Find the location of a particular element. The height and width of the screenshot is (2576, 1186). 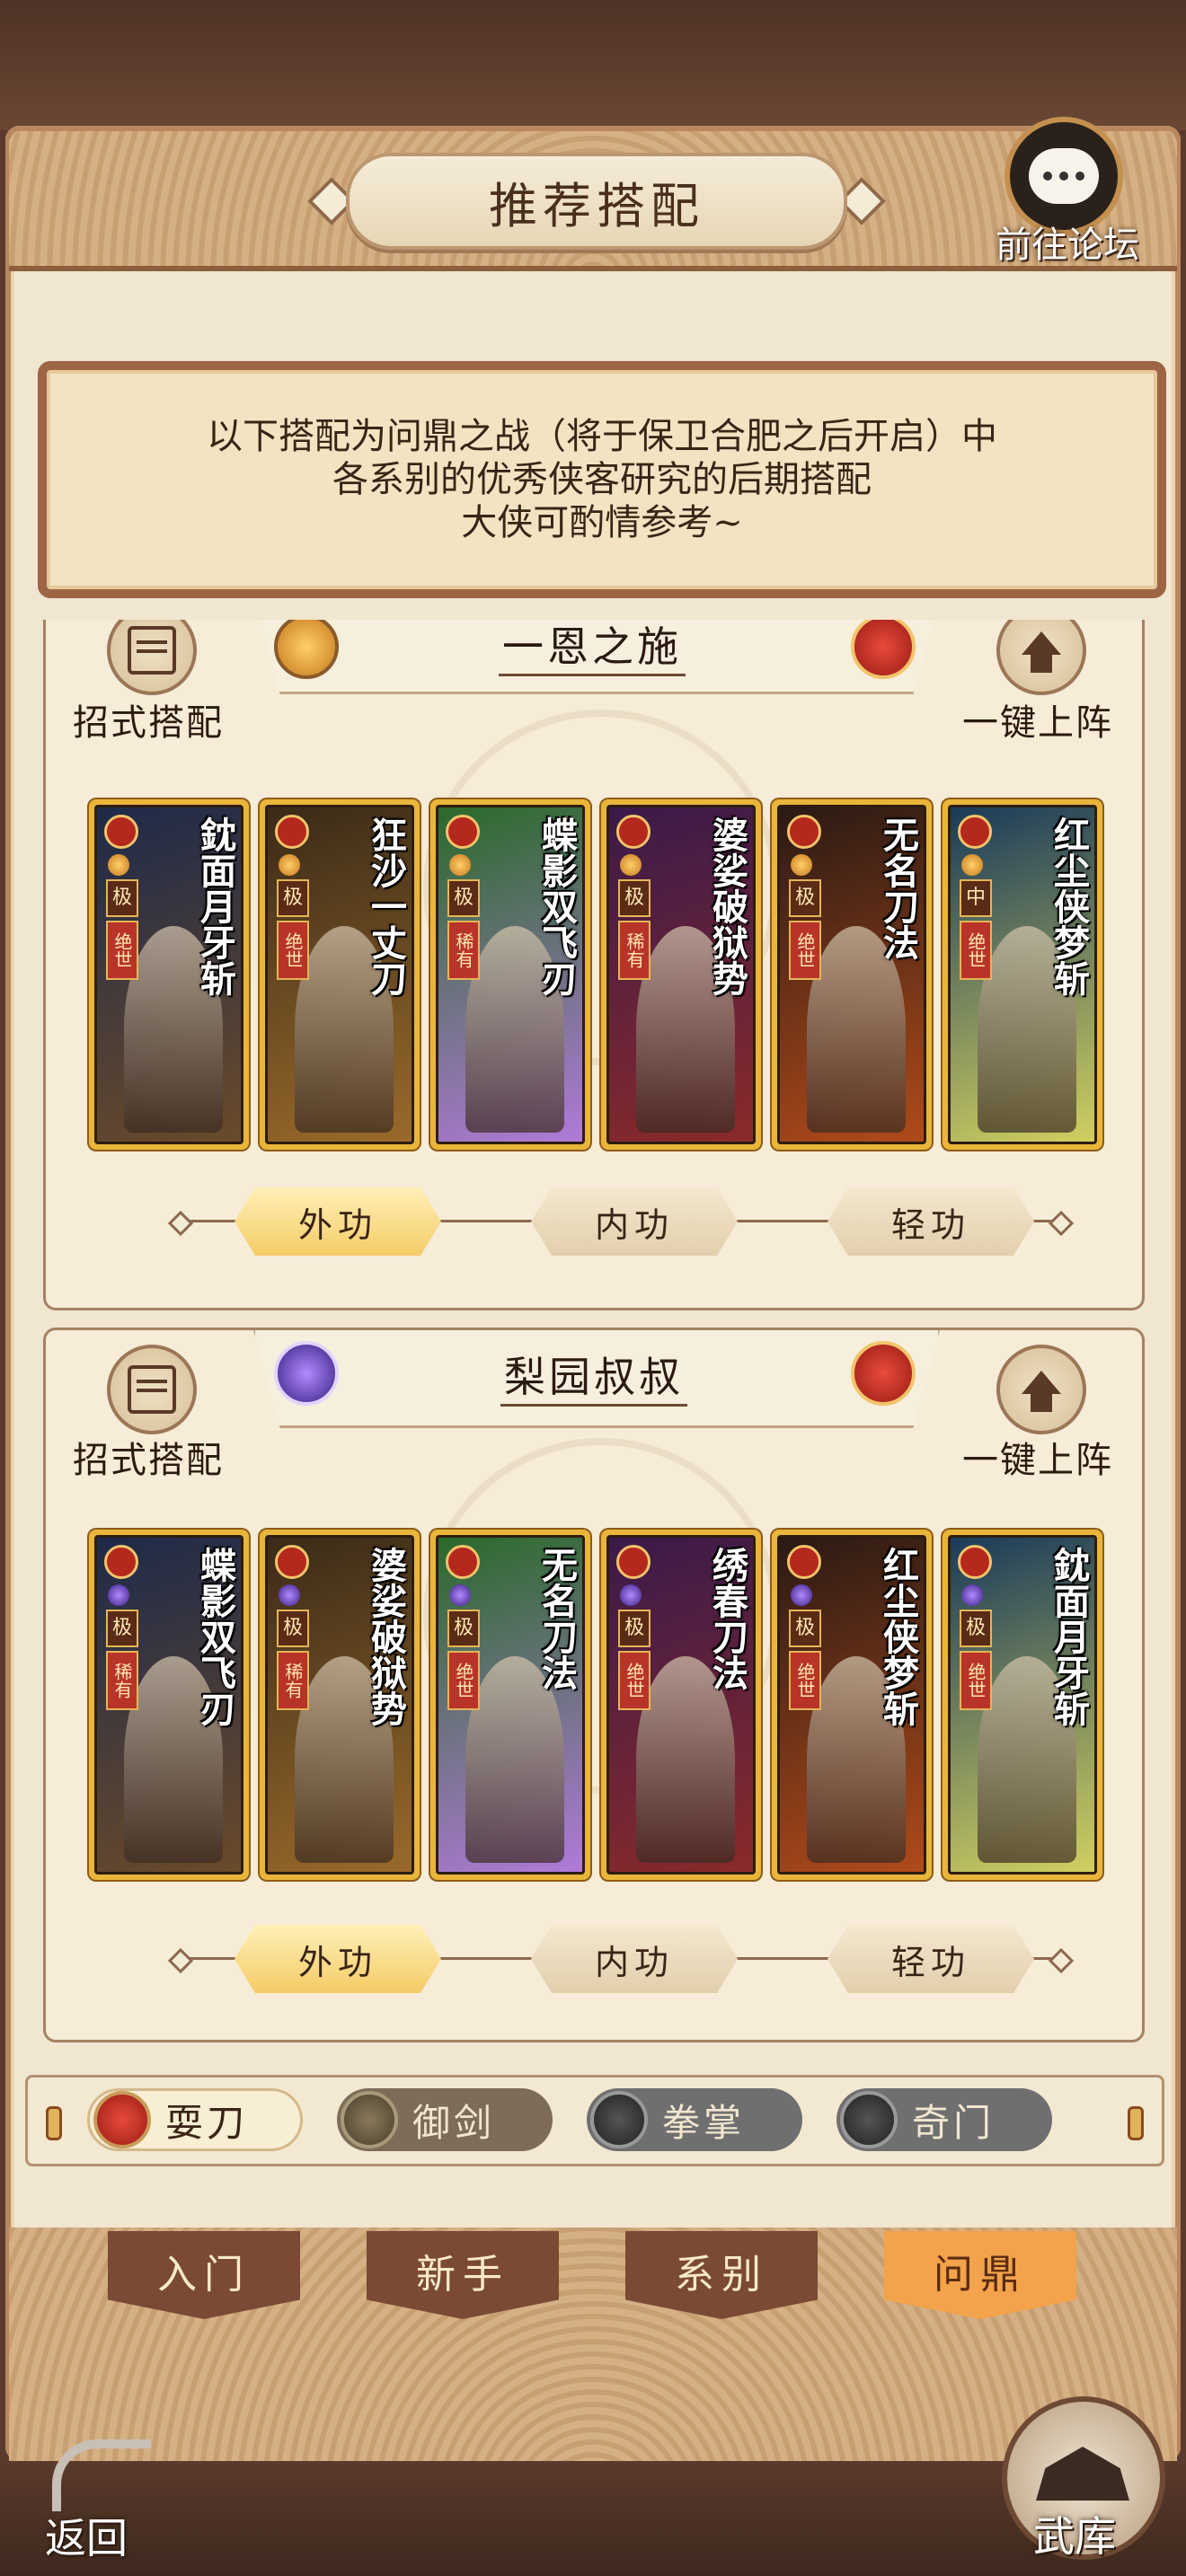

card-art: 极绝世 绣春刀法 is located at coordinates (681, 1705).